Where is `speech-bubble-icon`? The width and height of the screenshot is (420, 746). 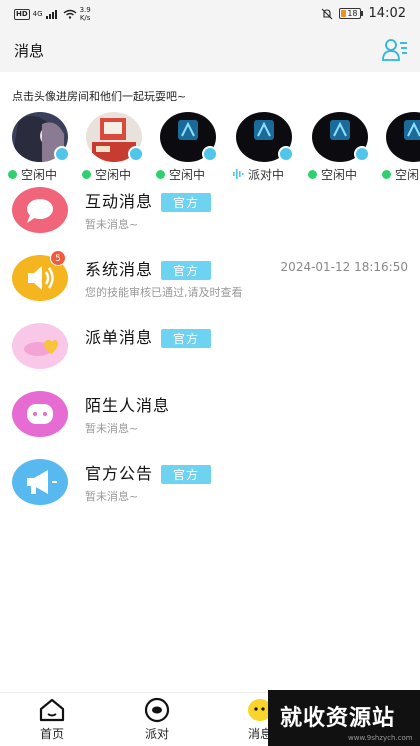
speech-bubble-icon is located at coordinates (40, 211).